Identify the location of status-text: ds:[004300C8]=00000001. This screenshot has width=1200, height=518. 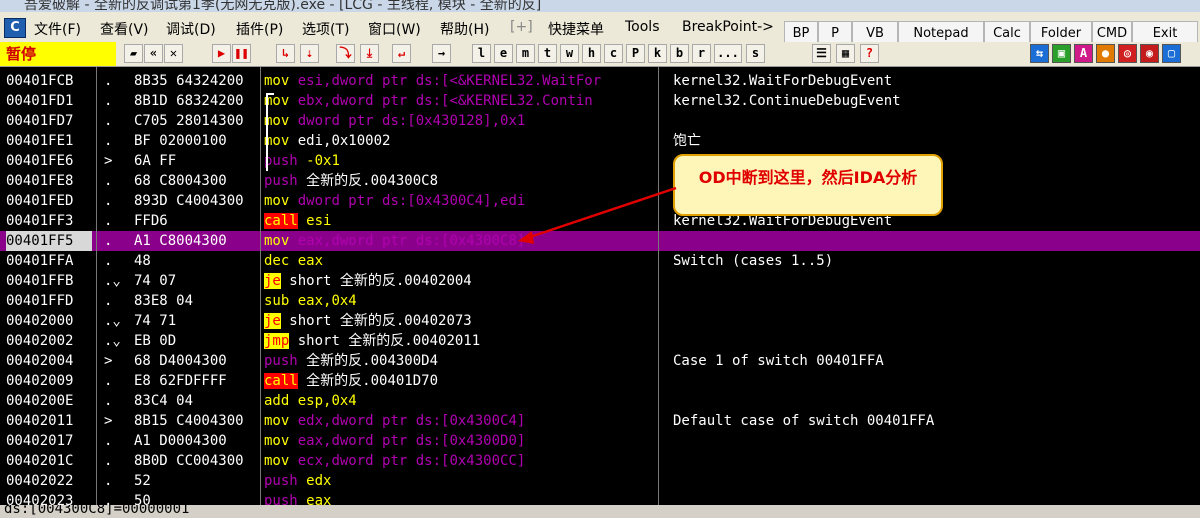
(97, 511).